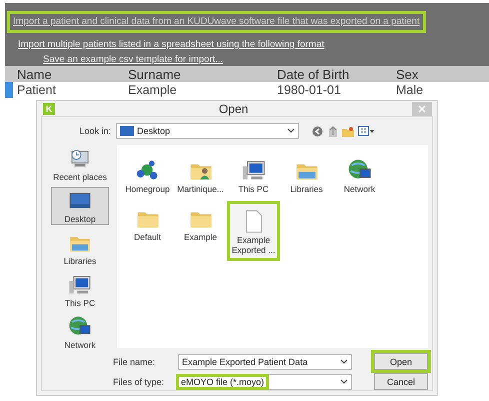 This screenshot has height=401, width=489. Describe the element at coordinates (200, 231) in the screenshot. I see `file-item: Example` at that location.